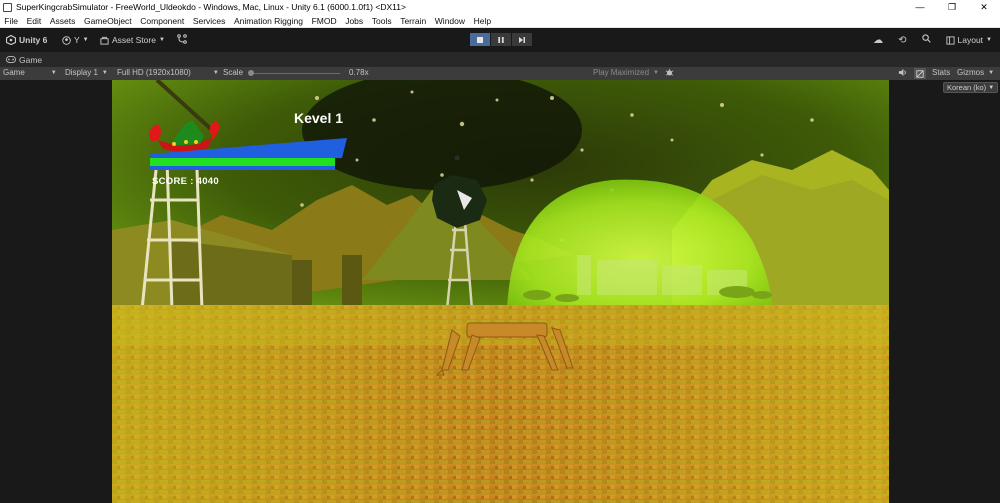 This screenshot has height=503, width=1000. I want to click on version-control-icon, so click(182, 39).